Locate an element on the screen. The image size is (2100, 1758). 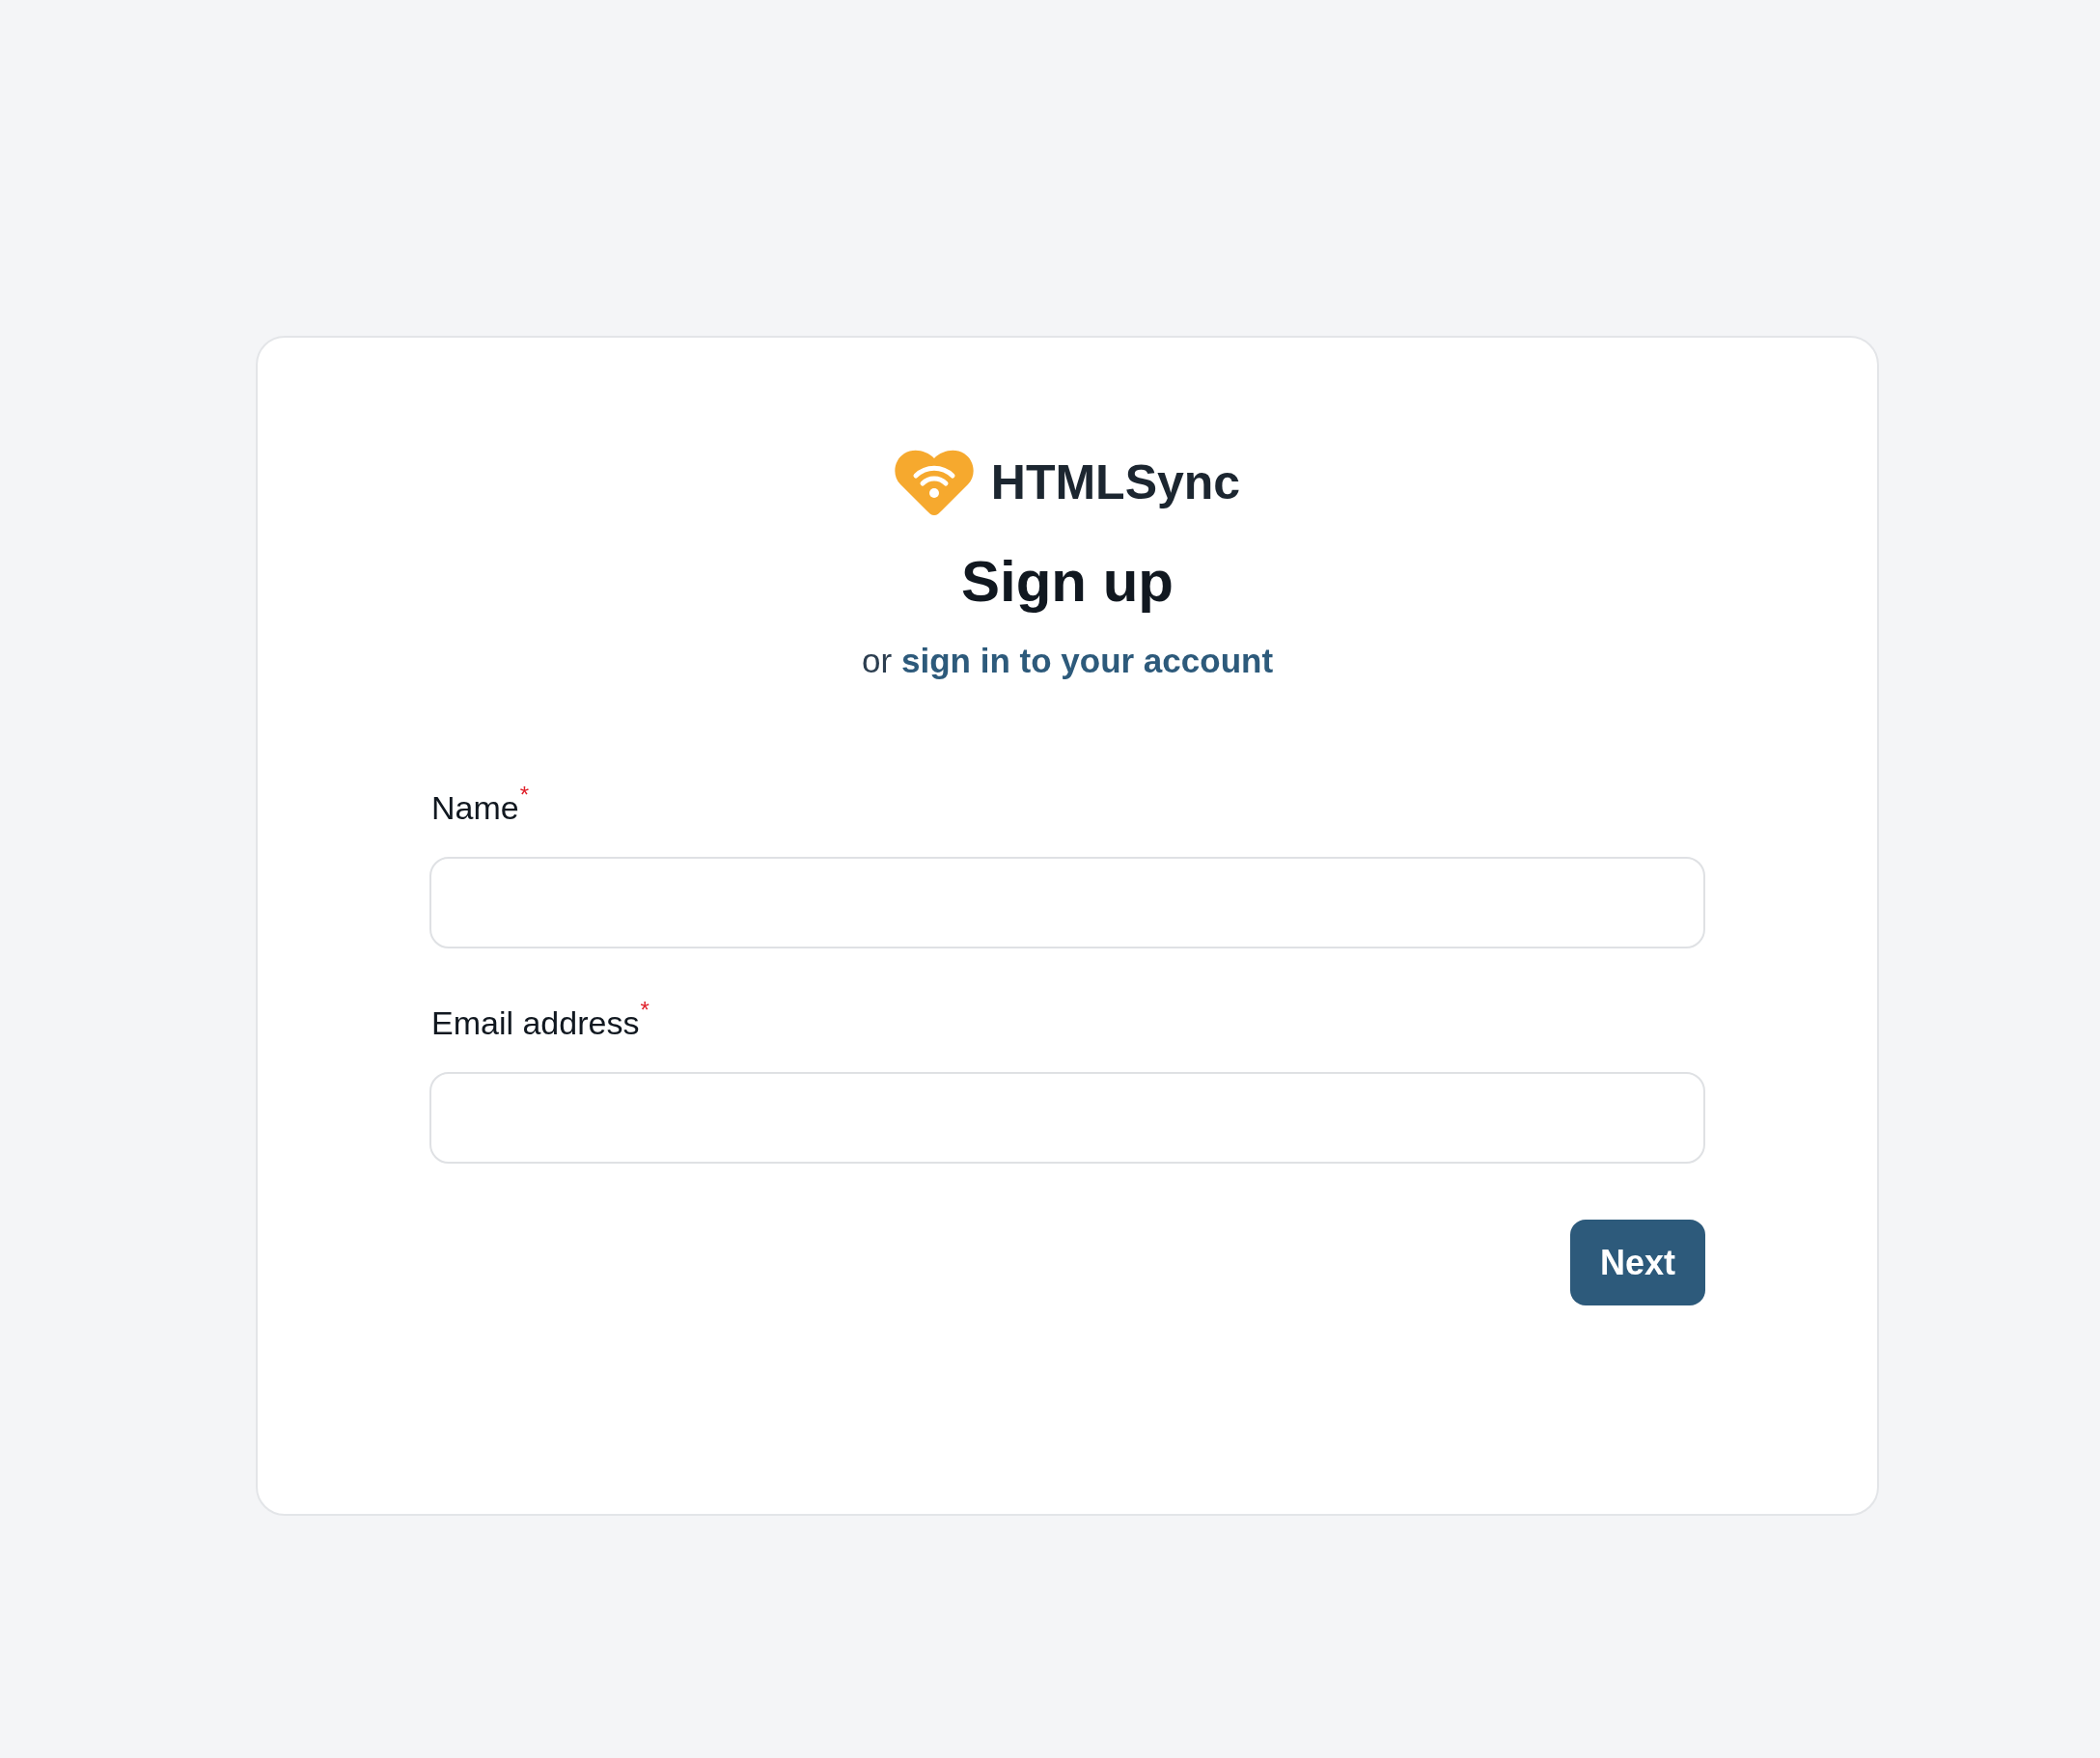
heart-wifi-icon is located at coordinates (934, 482).